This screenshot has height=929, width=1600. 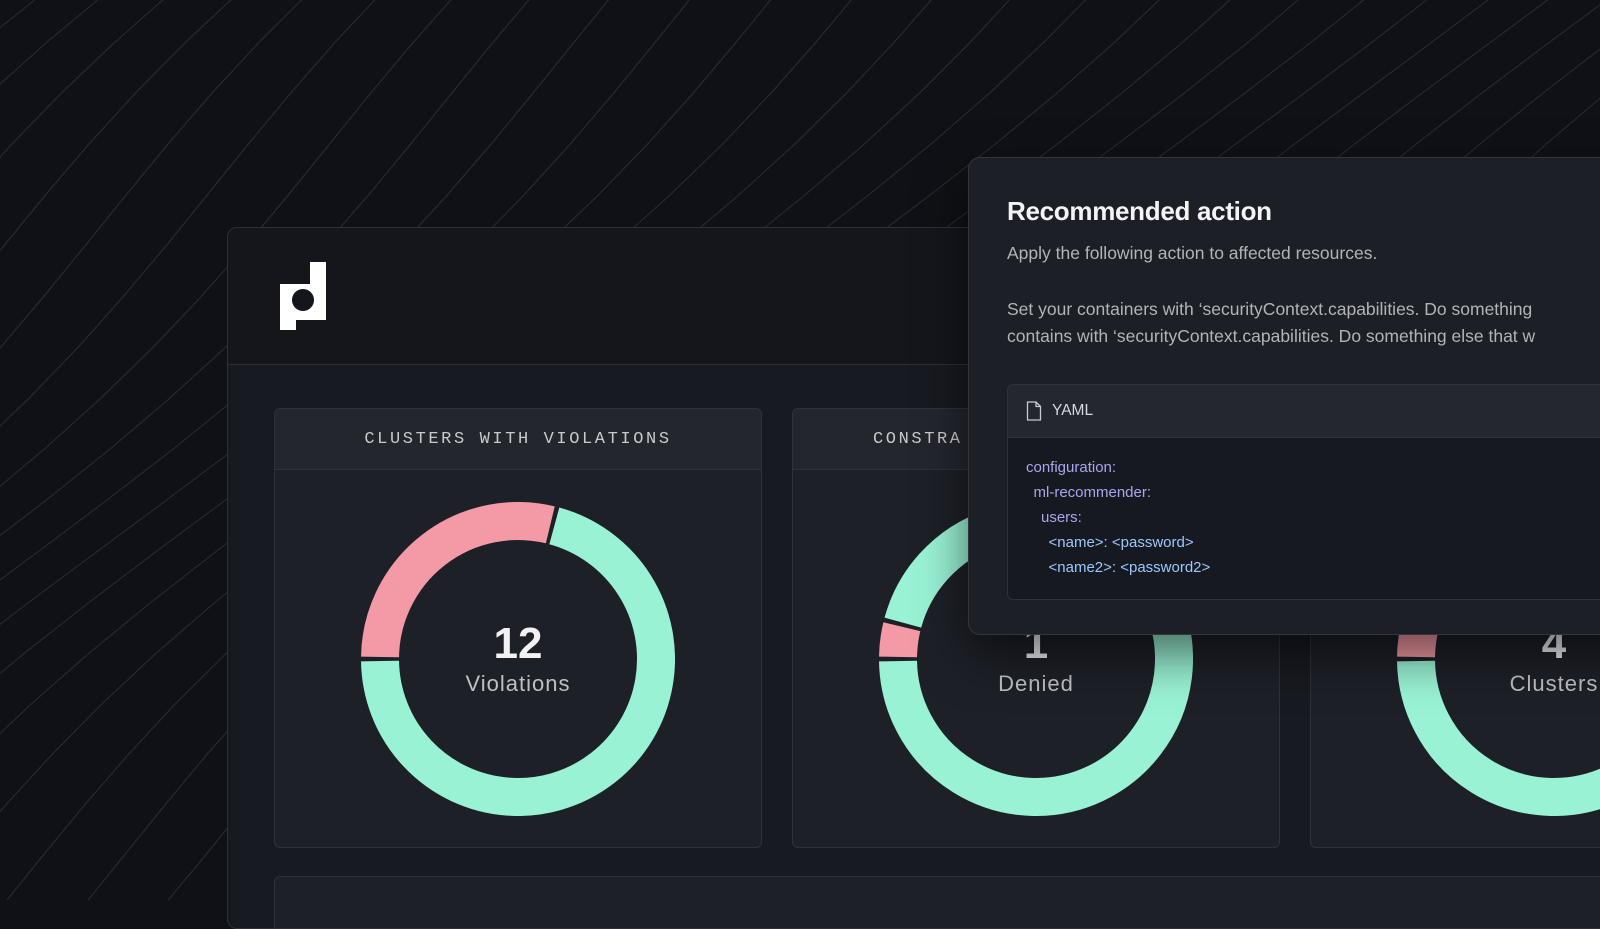 What do you see at coordinates (1034, 411) in the screenshot?
I see `file-icon` at bounding box center [1034, 411].